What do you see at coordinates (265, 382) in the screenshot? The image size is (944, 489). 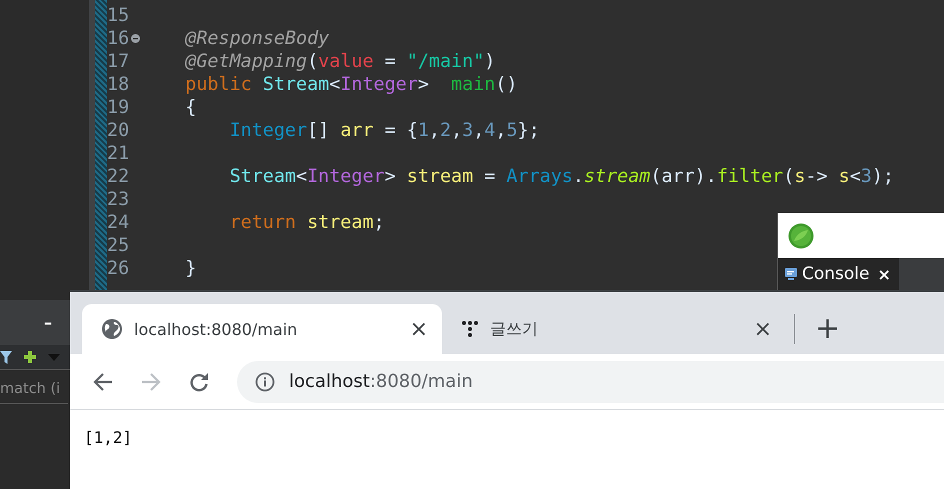 I see `info-icon` at bounding box center [265, 382].